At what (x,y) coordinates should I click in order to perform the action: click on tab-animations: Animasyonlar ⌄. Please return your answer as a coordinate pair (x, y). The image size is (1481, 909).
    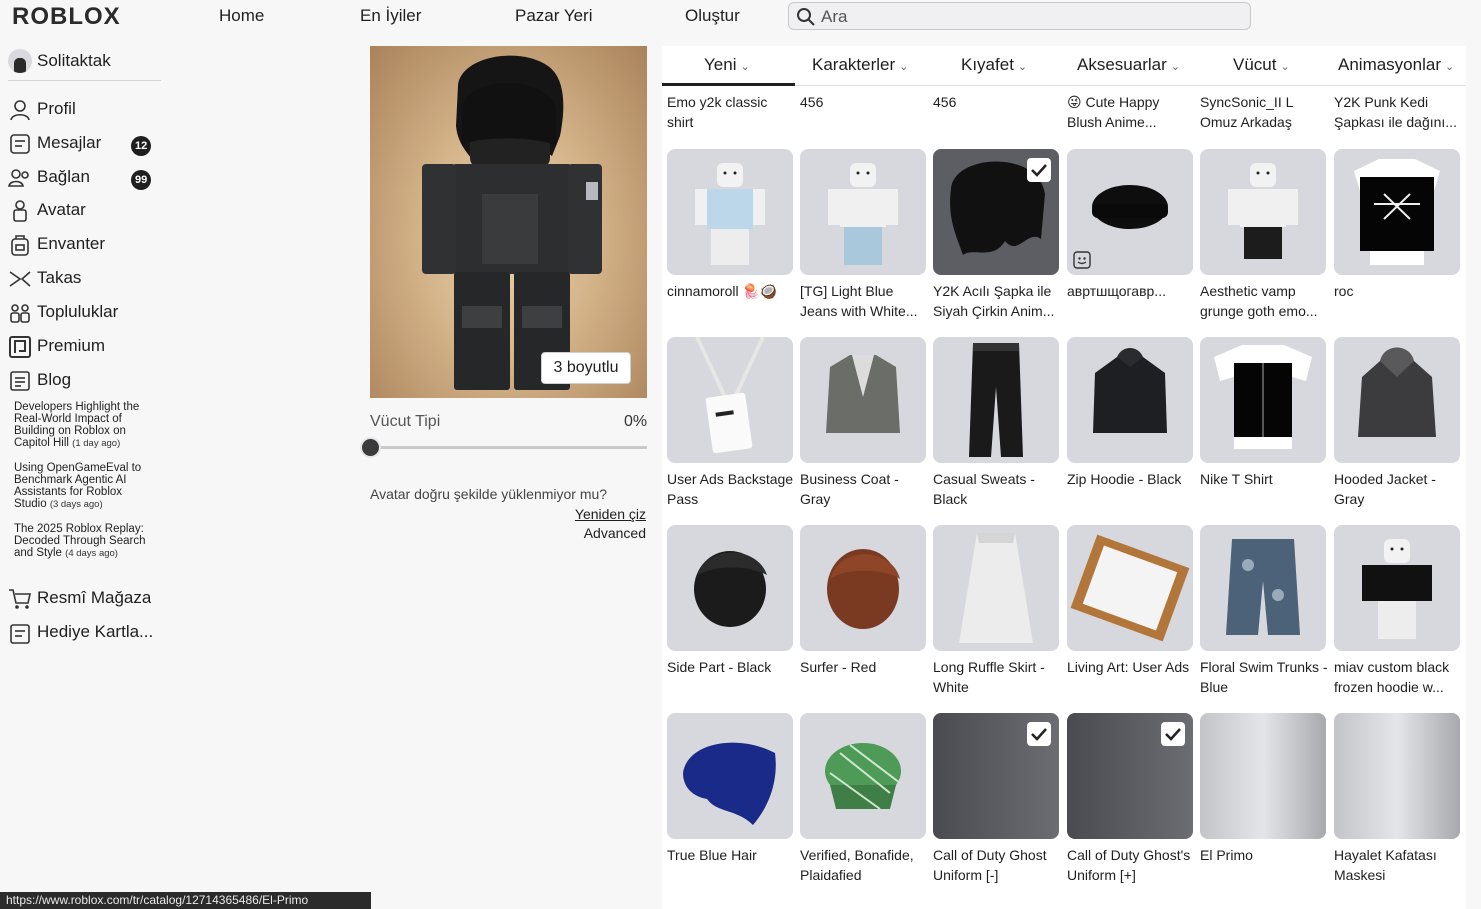
    Looking at the image, I should click on (1396, 65).